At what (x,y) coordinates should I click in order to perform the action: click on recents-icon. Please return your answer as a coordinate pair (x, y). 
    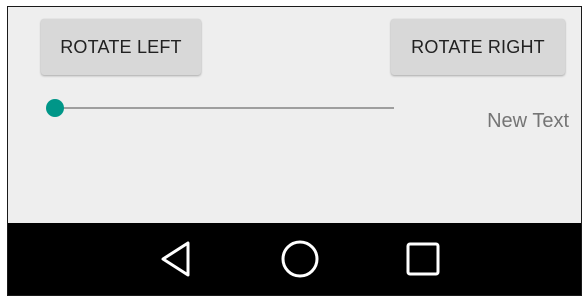
    Looking at the image, I should click on (423, 259).